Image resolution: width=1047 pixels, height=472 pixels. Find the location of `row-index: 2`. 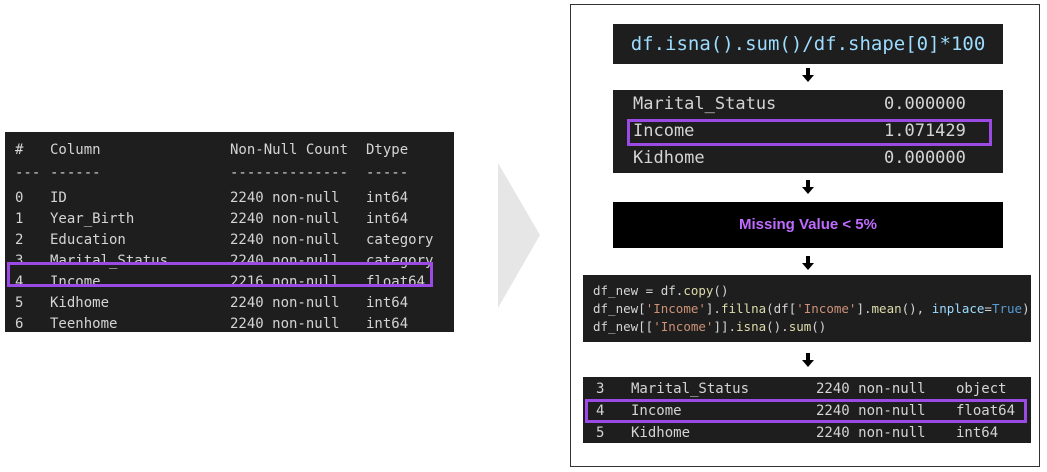

row-index: 2 is located at coordinates (19, 240).